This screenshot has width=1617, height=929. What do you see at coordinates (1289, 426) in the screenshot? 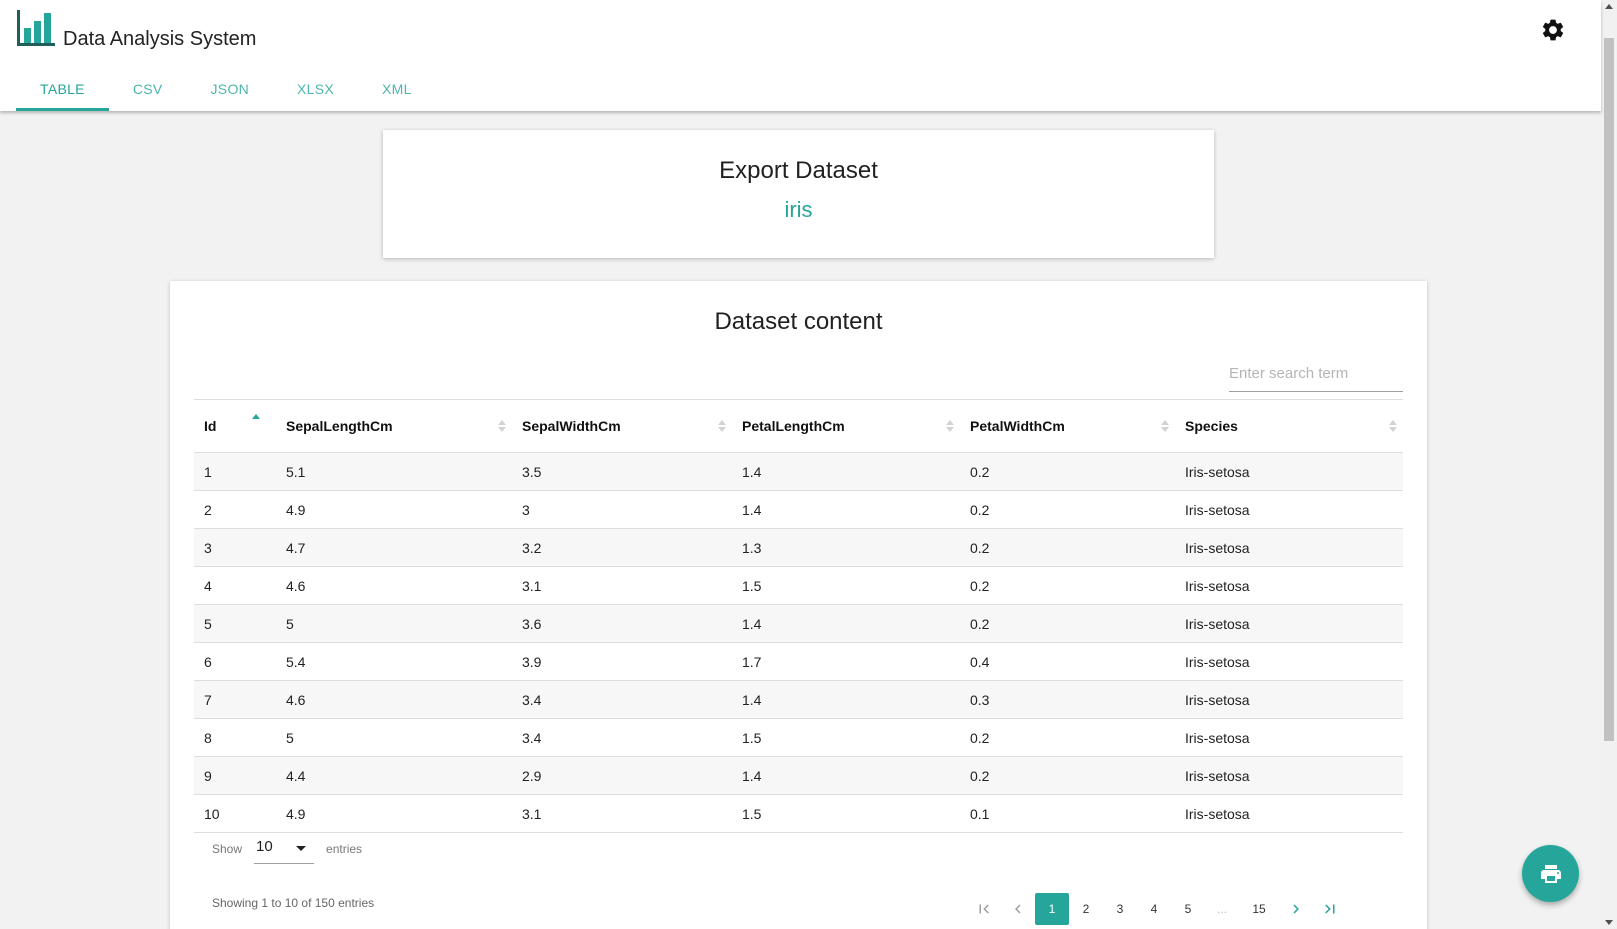
I see `column-header-species: Species` at bounding box center [1289, 426].